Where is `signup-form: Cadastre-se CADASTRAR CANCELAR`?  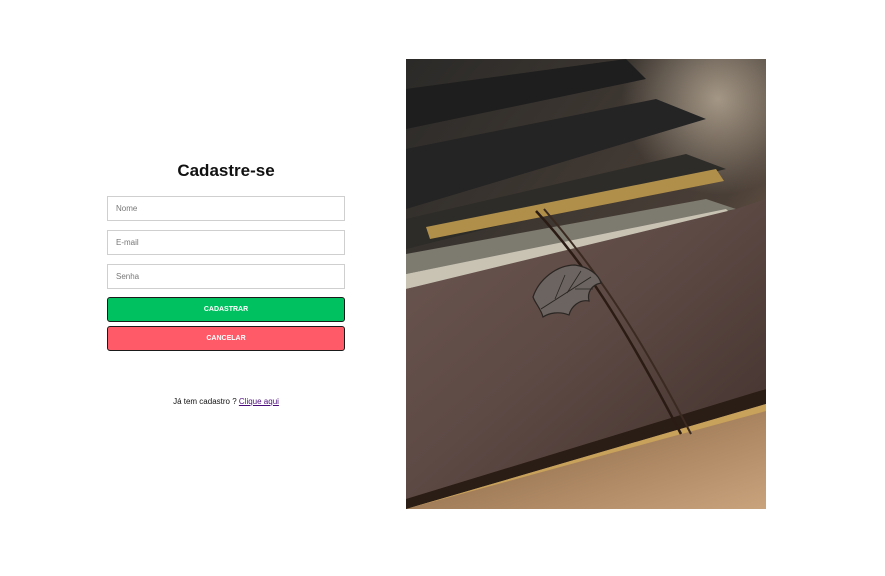
signup-form: Cadastre-se CADASTRAR CANCELAR is located at coordinates (226, 255).